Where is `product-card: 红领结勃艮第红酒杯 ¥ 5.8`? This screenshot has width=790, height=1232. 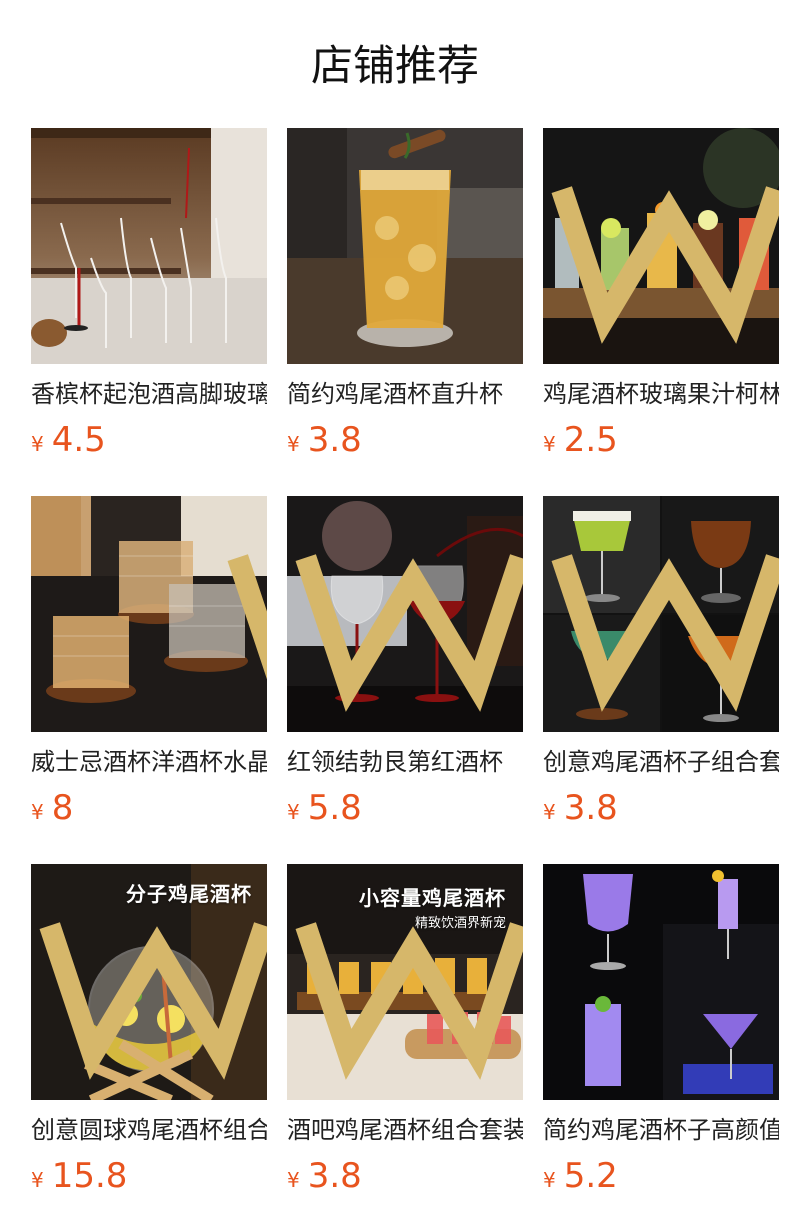 product-card: 红领结勃艮第红酒杯 ¥ 5.8 is located at coordinates (405, 680).